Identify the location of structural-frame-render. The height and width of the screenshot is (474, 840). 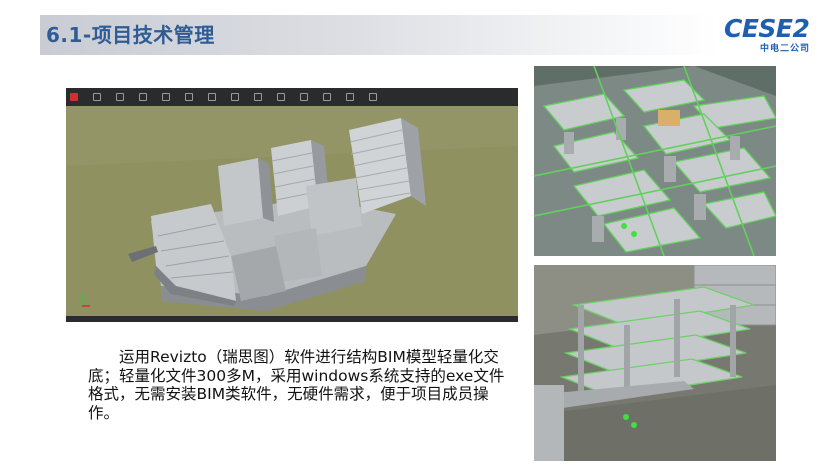
(655, 363).